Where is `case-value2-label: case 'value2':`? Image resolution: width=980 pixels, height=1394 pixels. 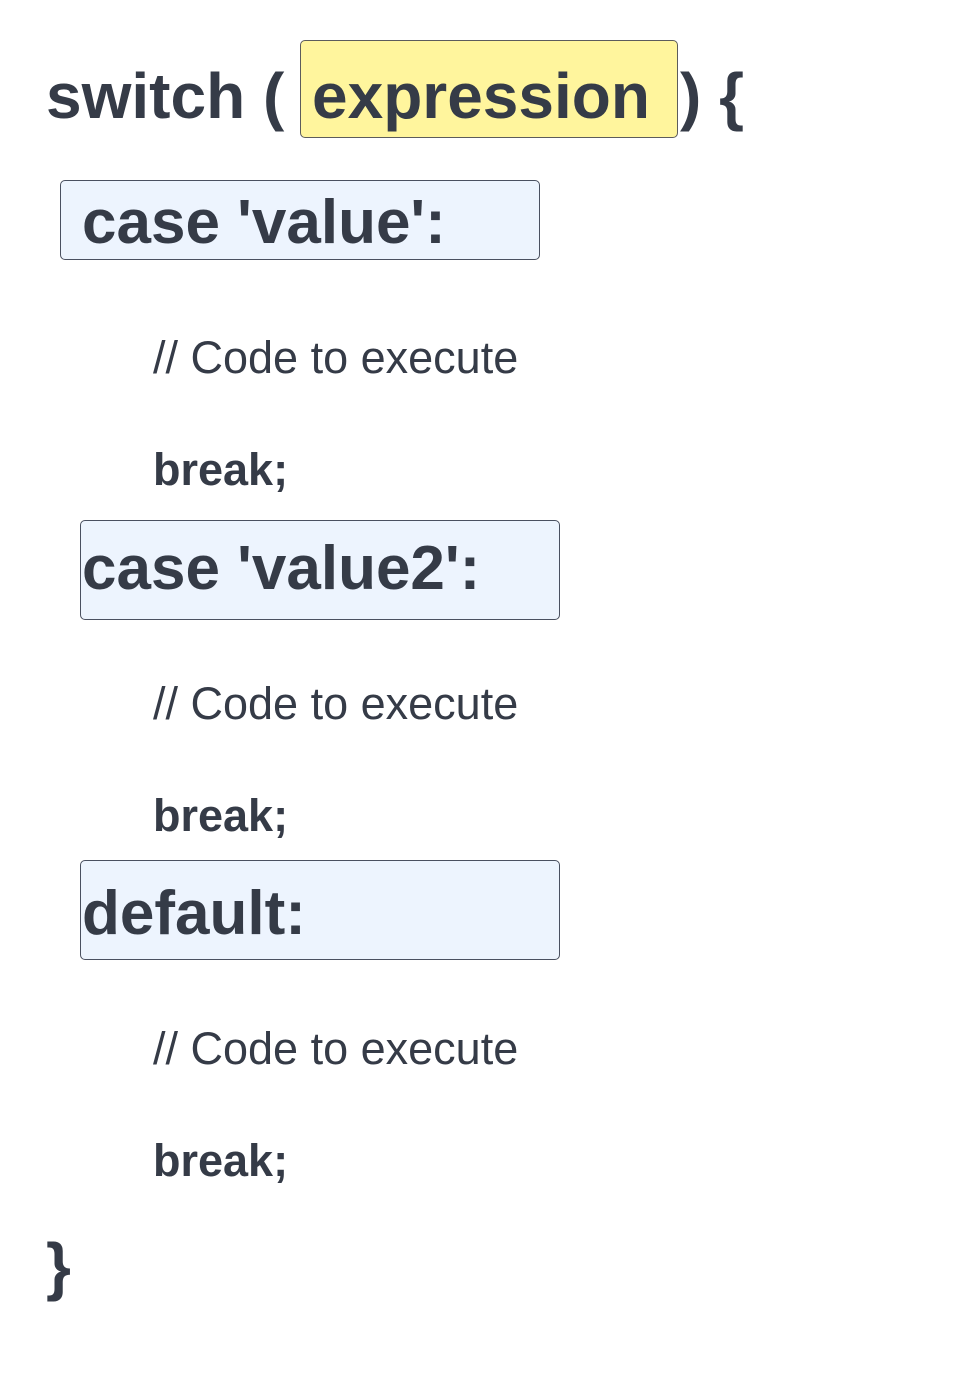
case-value2-label: case 'value2': is located at coordinates (281, 568).